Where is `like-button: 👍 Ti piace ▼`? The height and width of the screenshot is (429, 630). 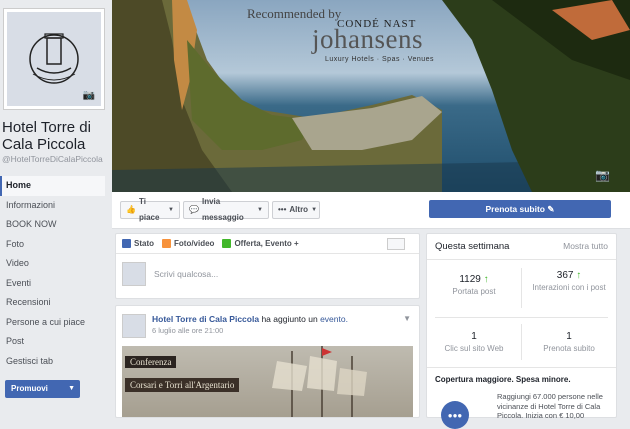 like-button: 👍 Ti piace ▼ is located at coordinates (150, 209).